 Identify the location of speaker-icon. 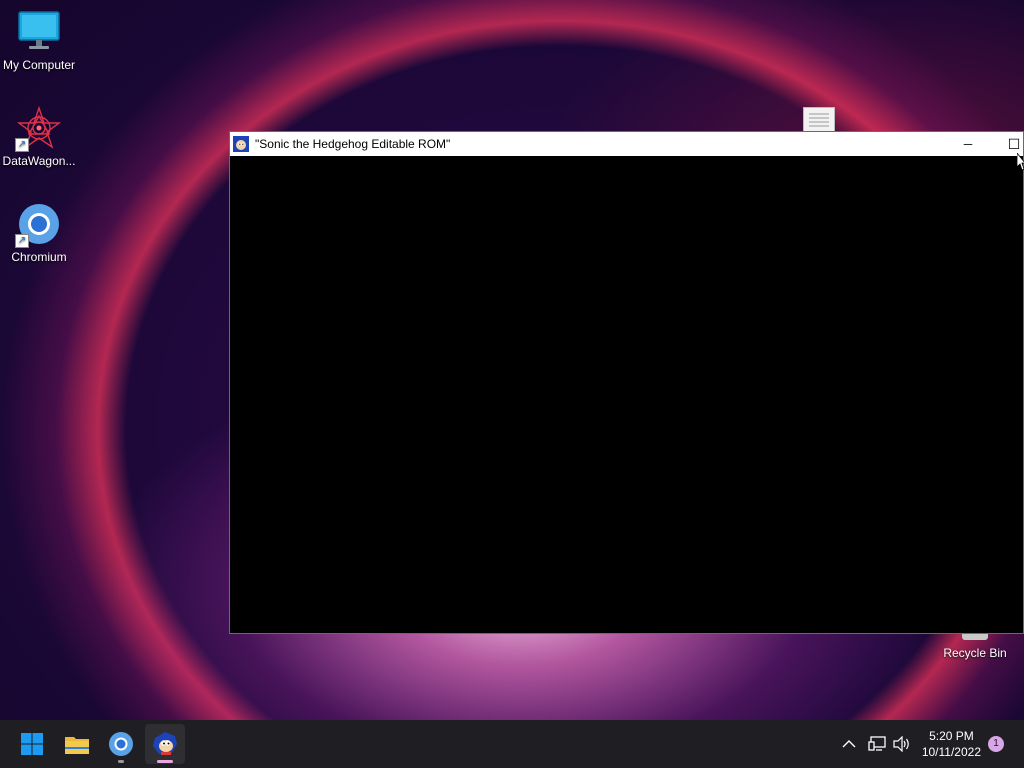
(901, 744).